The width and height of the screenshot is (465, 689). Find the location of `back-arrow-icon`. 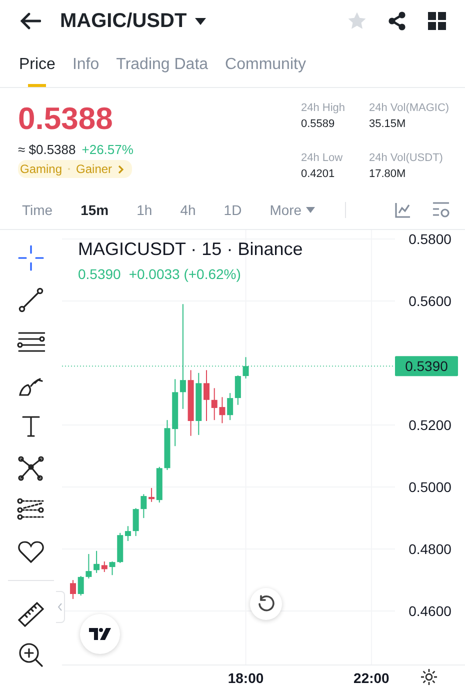

back-arrow-icon is located at coordinates (30, 21).